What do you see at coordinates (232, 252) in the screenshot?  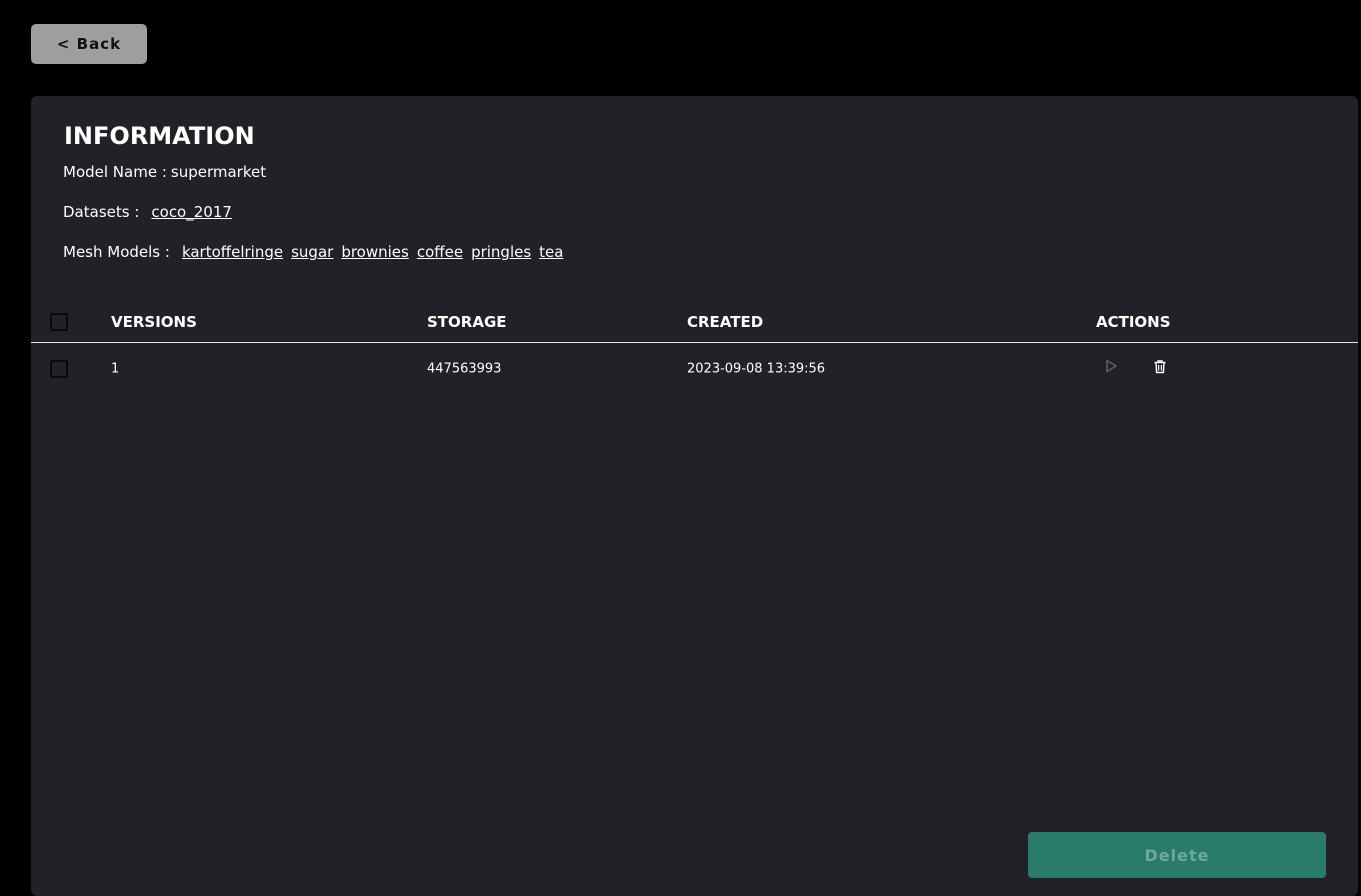 I see `mesh-link-kartoffelringe: kartoffelringe` at bounding box center [232, 252].